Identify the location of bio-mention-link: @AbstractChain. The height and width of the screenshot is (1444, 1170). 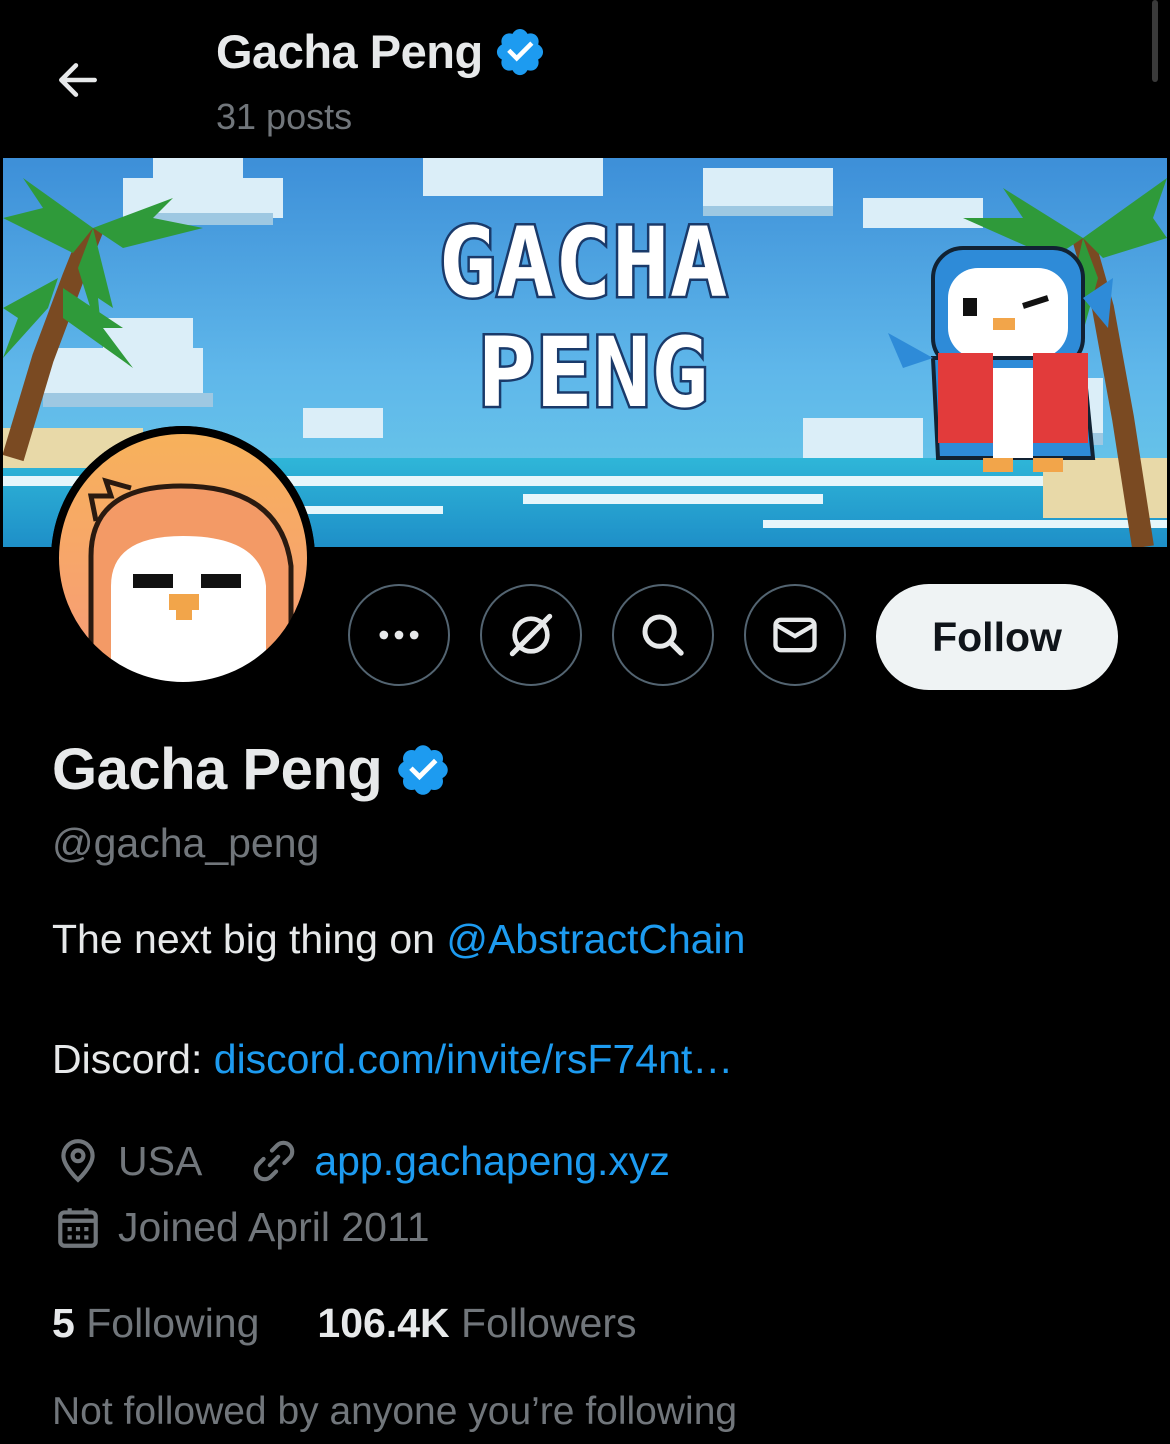
(595, 939).